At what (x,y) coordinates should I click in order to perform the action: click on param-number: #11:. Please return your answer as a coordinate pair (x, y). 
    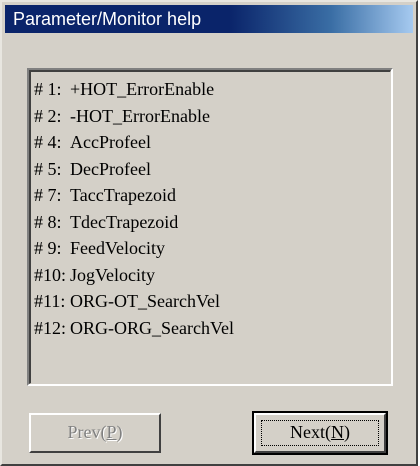
    Looking at the image, I should click on (50, 301).